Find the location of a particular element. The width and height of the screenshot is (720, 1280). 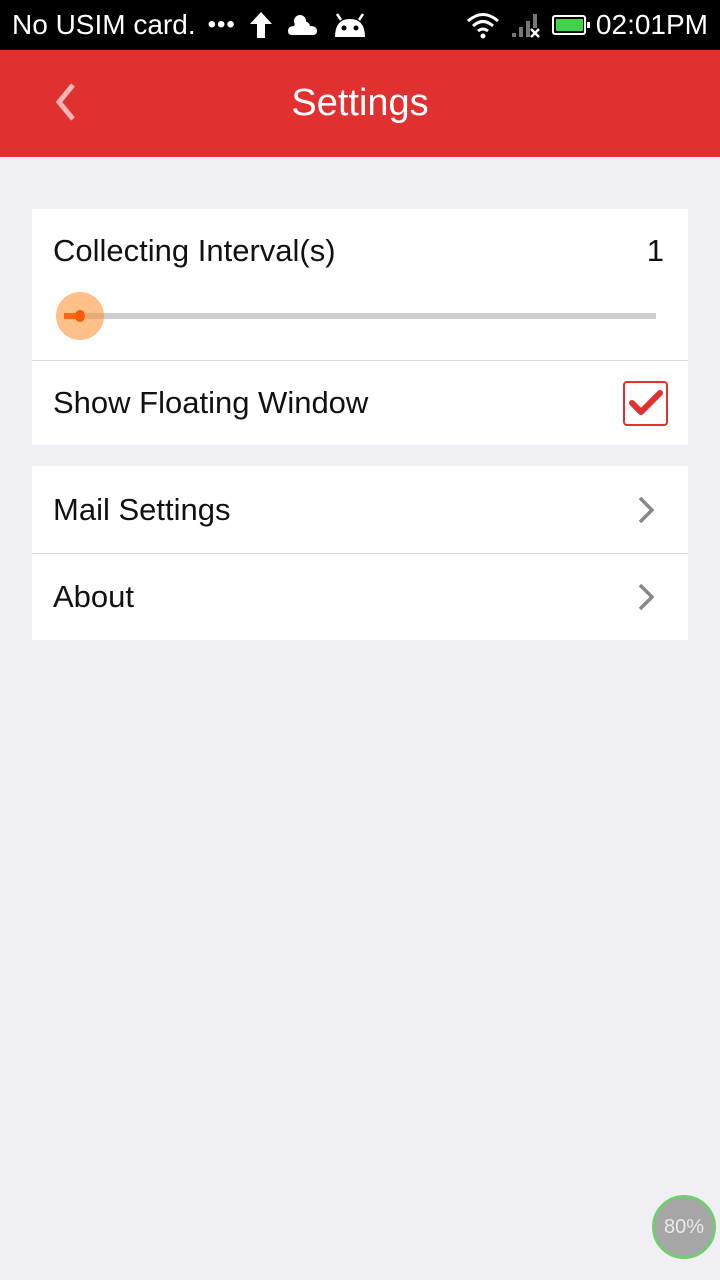

app-bar: Settings is located at coordinates (360, 103).